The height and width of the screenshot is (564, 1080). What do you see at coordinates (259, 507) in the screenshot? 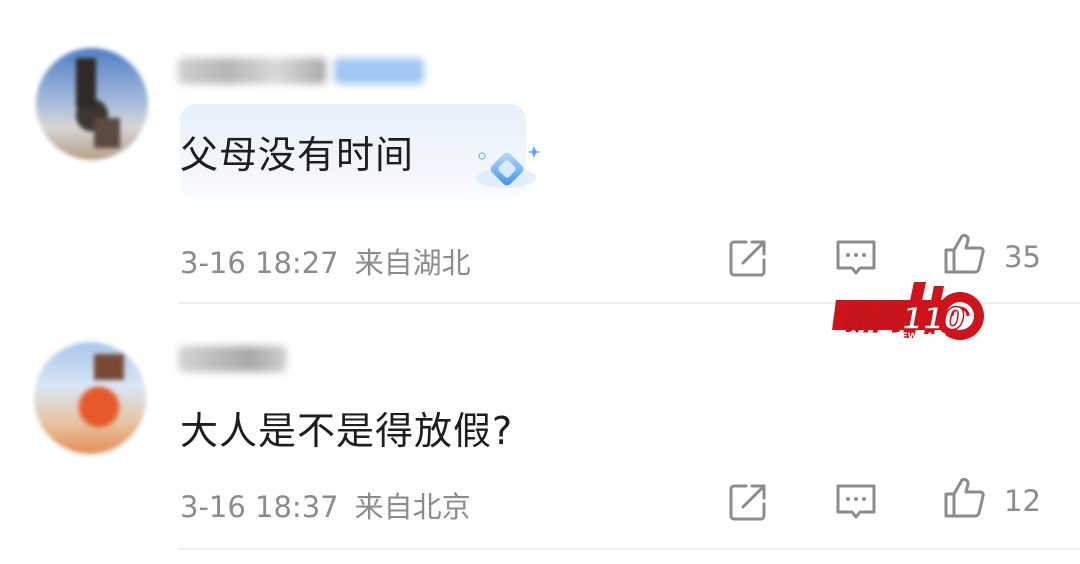
I see `timestamp: 3-16 18:37` at bounding box center [259, 507].